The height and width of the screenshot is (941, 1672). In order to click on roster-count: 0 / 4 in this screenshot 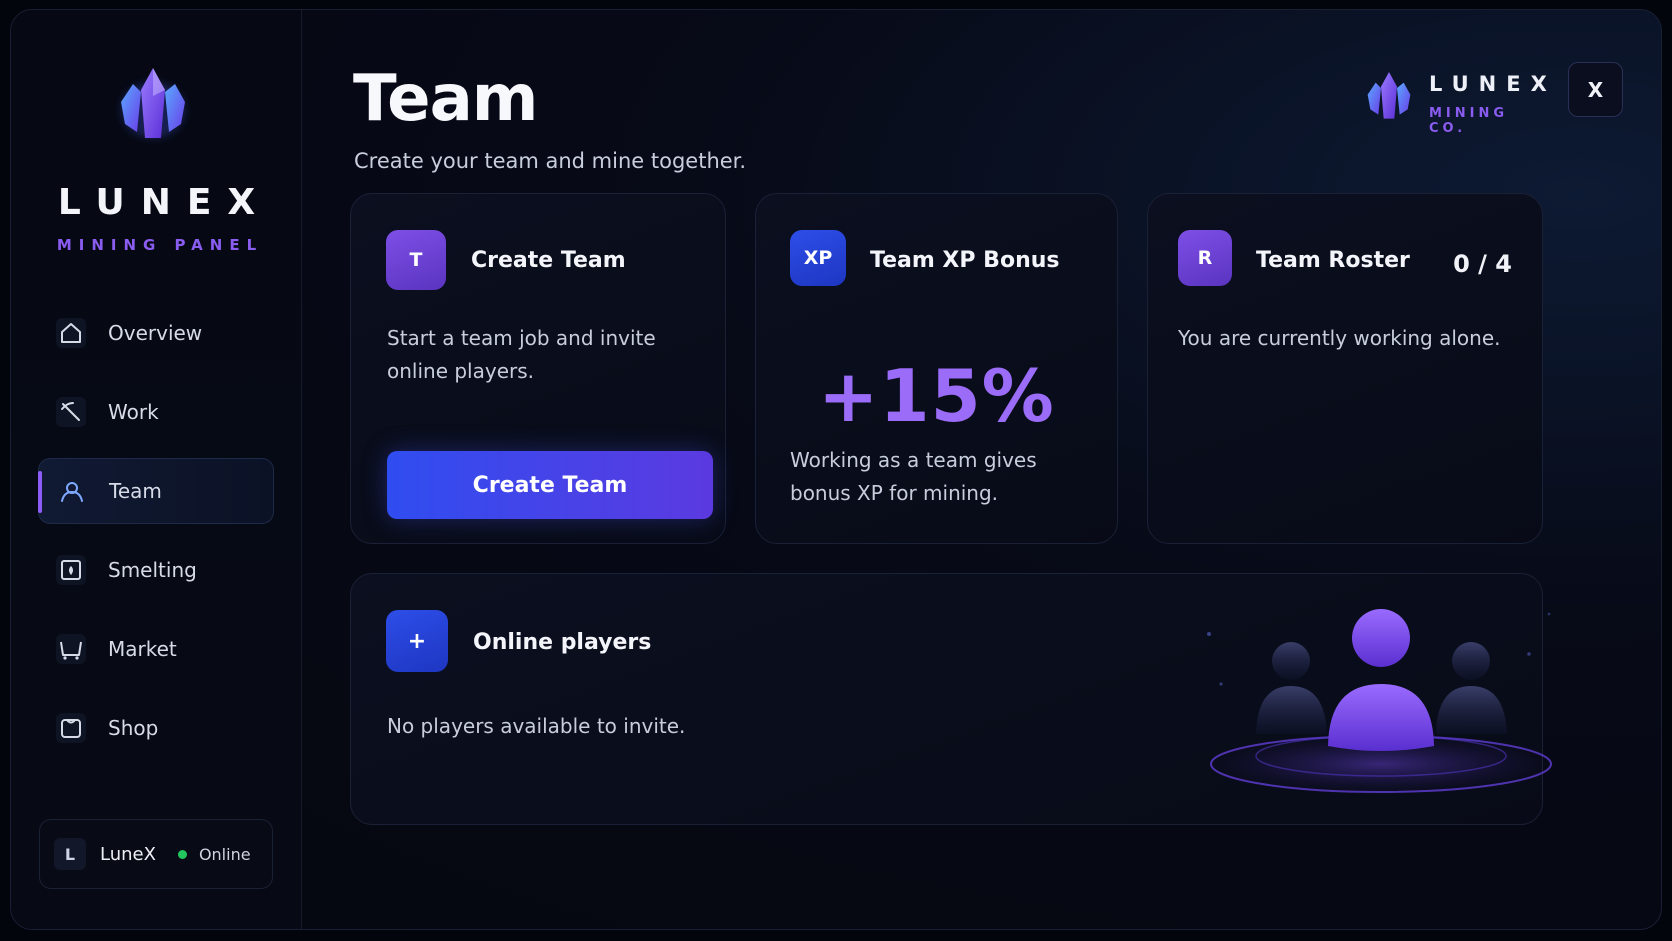, I will do `click(1482, 264)`.